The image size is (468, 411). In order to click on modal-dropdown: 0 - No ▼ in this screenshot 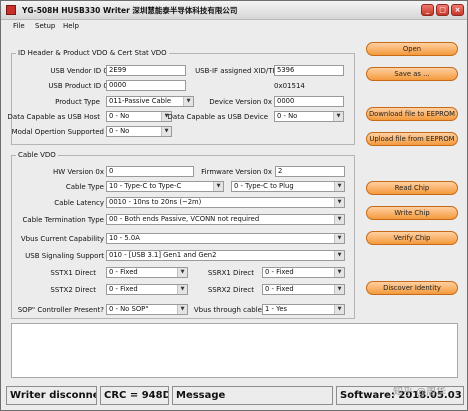, I will do `click(139, 131)`.